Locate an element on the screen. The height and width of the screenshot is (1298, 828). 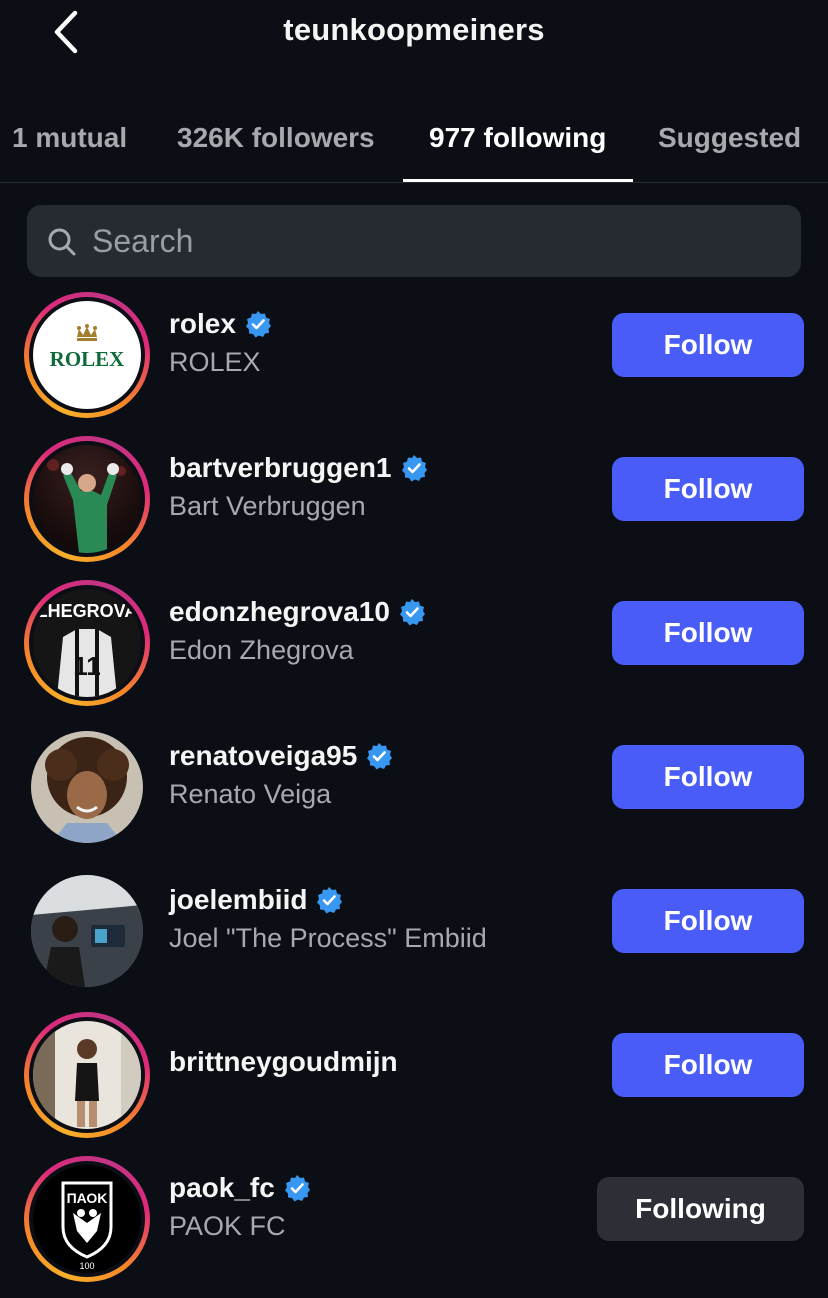
list-item: ZHEGROVA 11 edonzhegrova10 Edon Zhegrova is located at coordinates (414, 650).